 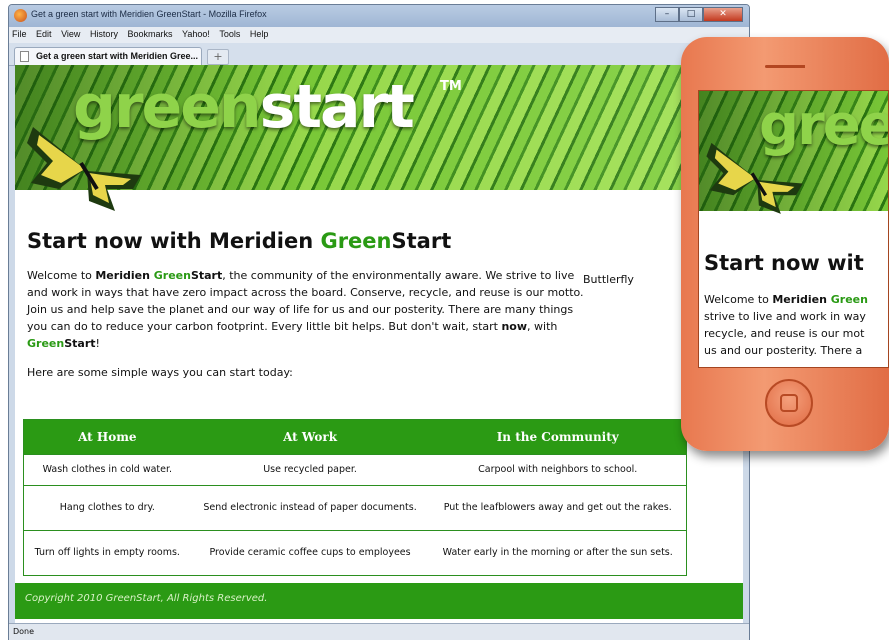 What do you see at coordinates (196, 34) in the screenshot?
I see `menu-yahoo: Yahoo!` at bounding box center [196, 34].